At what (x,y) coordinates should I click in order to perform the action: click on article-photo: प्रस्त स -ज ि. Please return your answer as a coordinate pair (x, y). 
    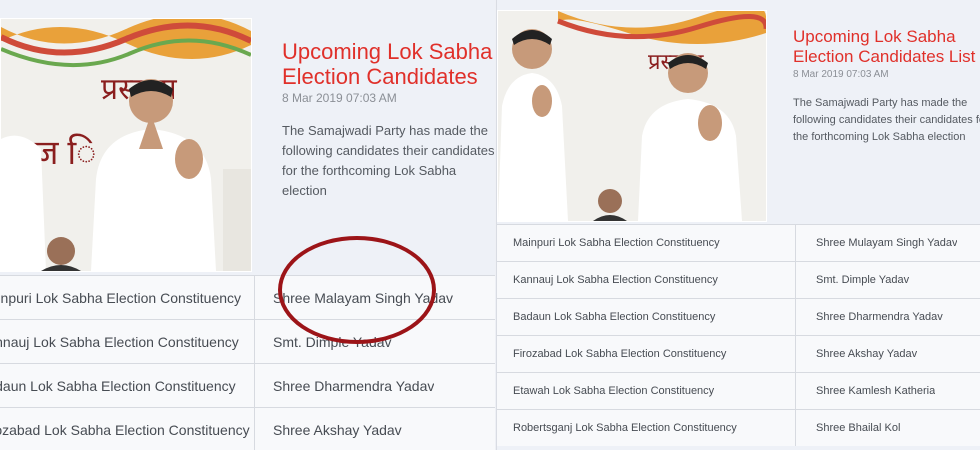
    Looking at the image, I should click on (126, 145).